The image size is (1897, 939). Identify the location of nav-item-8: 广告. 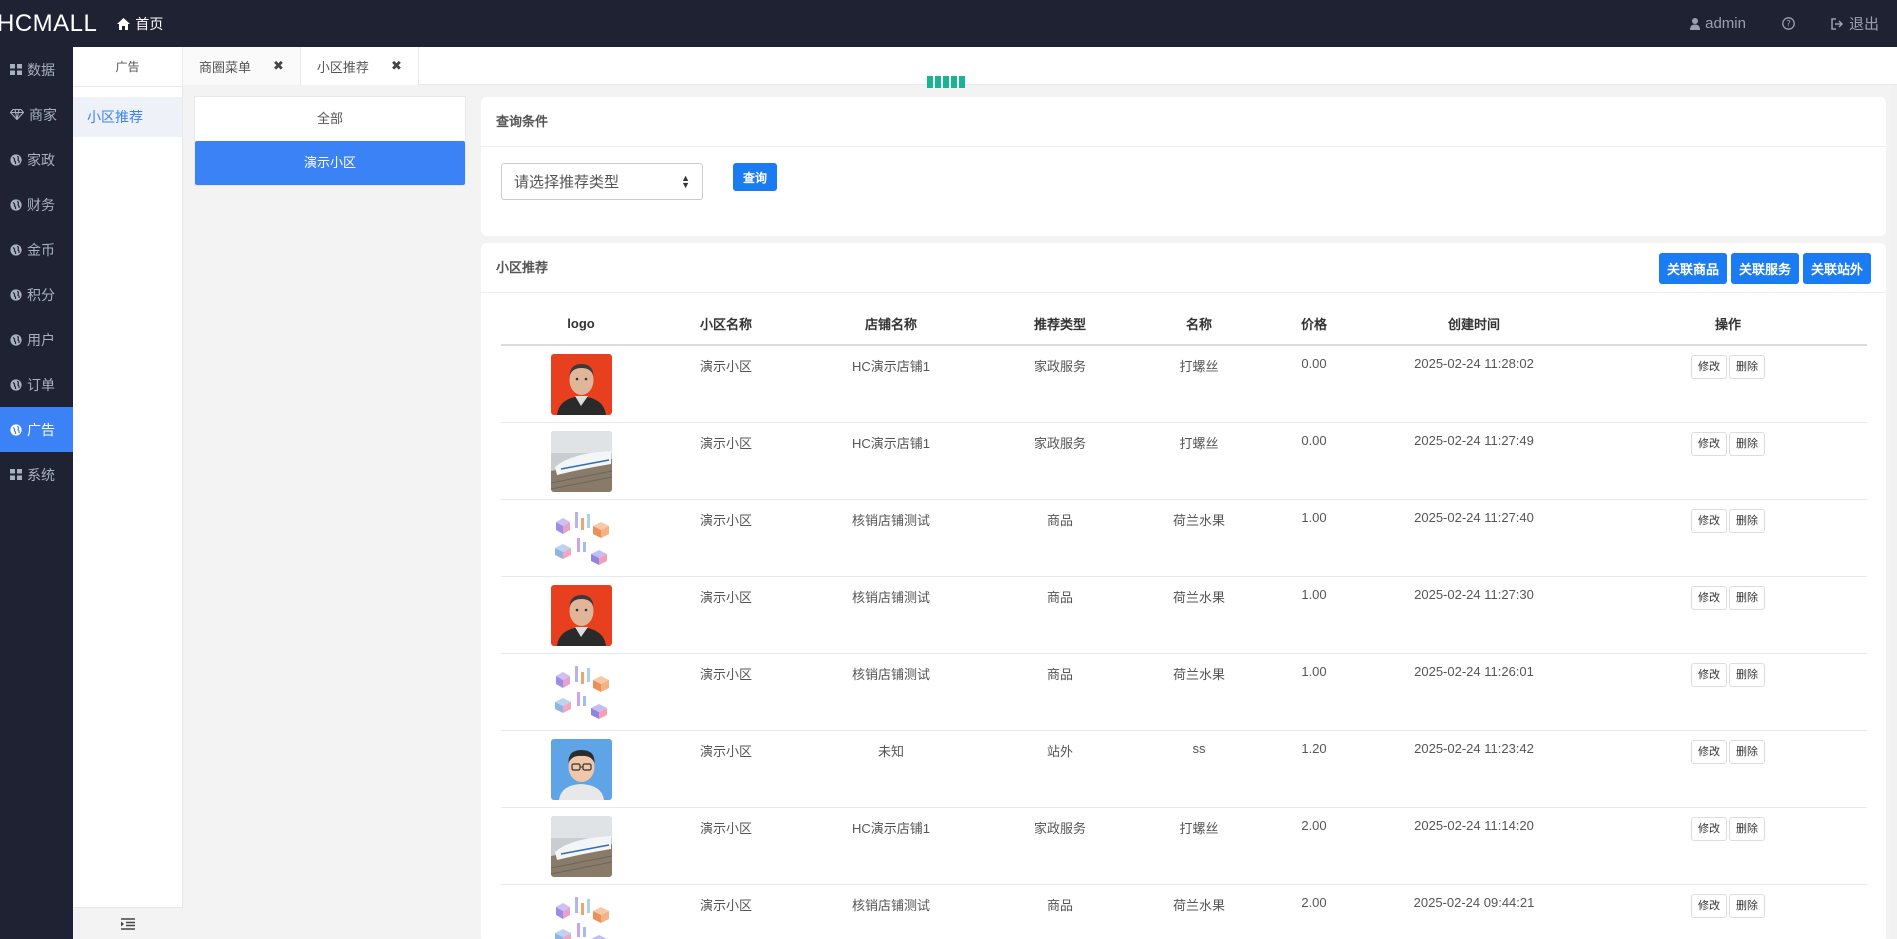
(36, 429).